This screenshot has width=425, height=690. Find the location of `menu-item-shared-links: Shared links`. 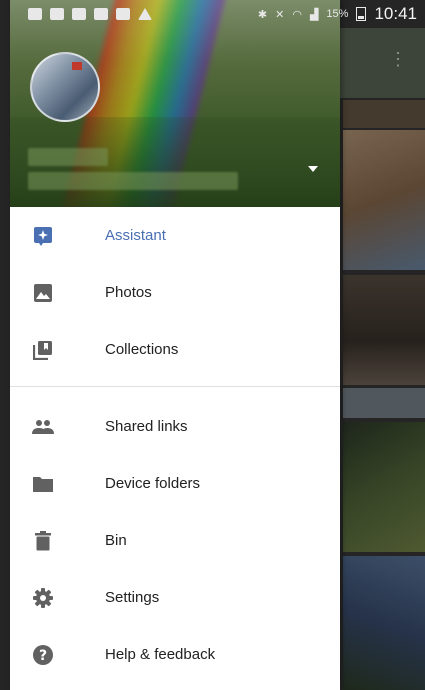

menu-item-shared-links: Shared links is located at coordinates (175, 426).